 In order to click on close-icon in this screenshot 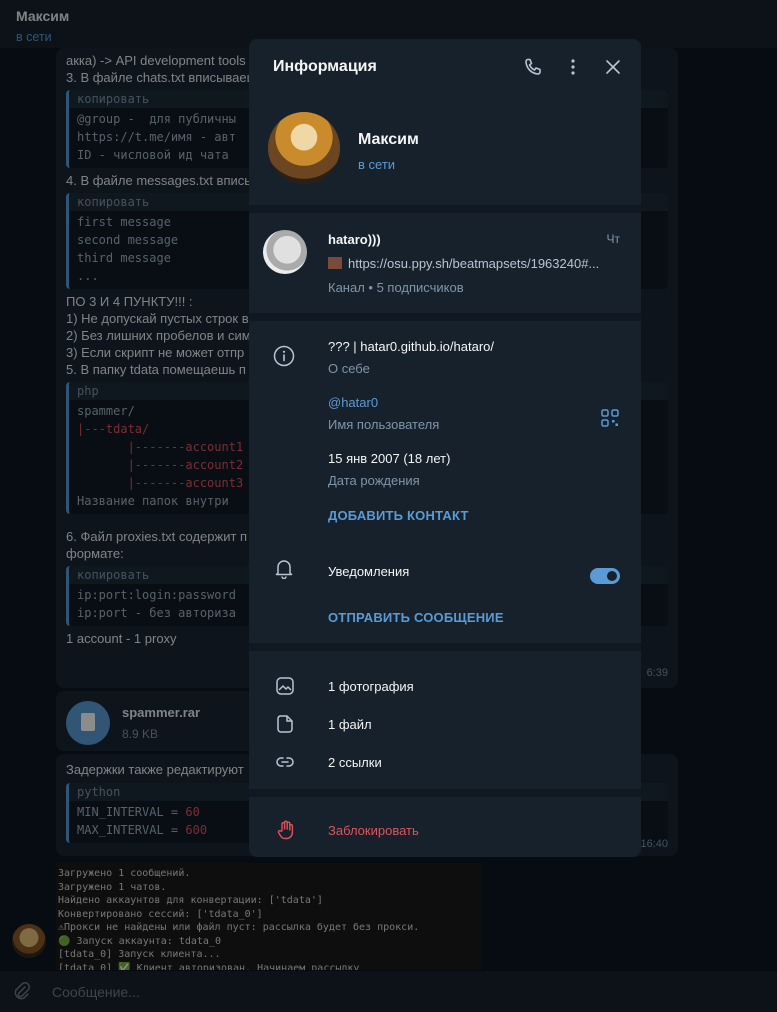, I will do `click(613, 67)`.